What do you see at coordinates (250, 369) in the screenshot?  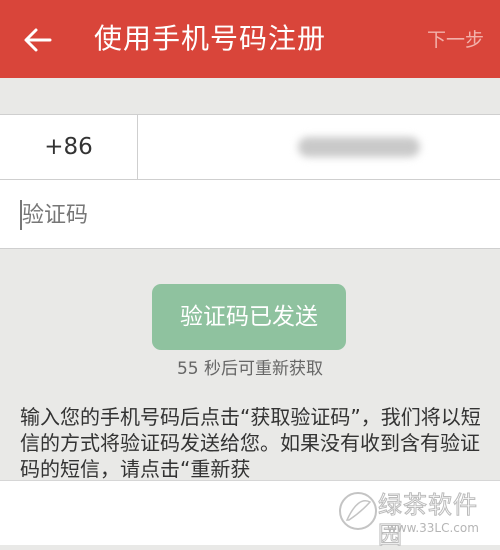 I see `resend-countdown: 55 秒后可重新获取` at bounding box center [250, 369].